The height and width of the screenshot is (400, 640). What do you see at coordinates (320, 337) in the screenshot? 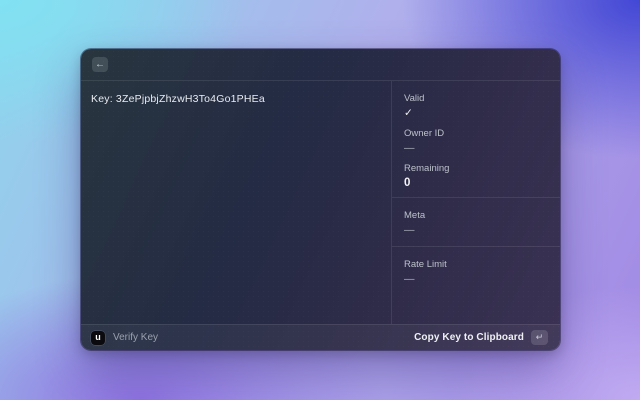
I see `window-footer: u Verify Key Copy Key to Clipboard ↵` at bounding box center [320, 337].